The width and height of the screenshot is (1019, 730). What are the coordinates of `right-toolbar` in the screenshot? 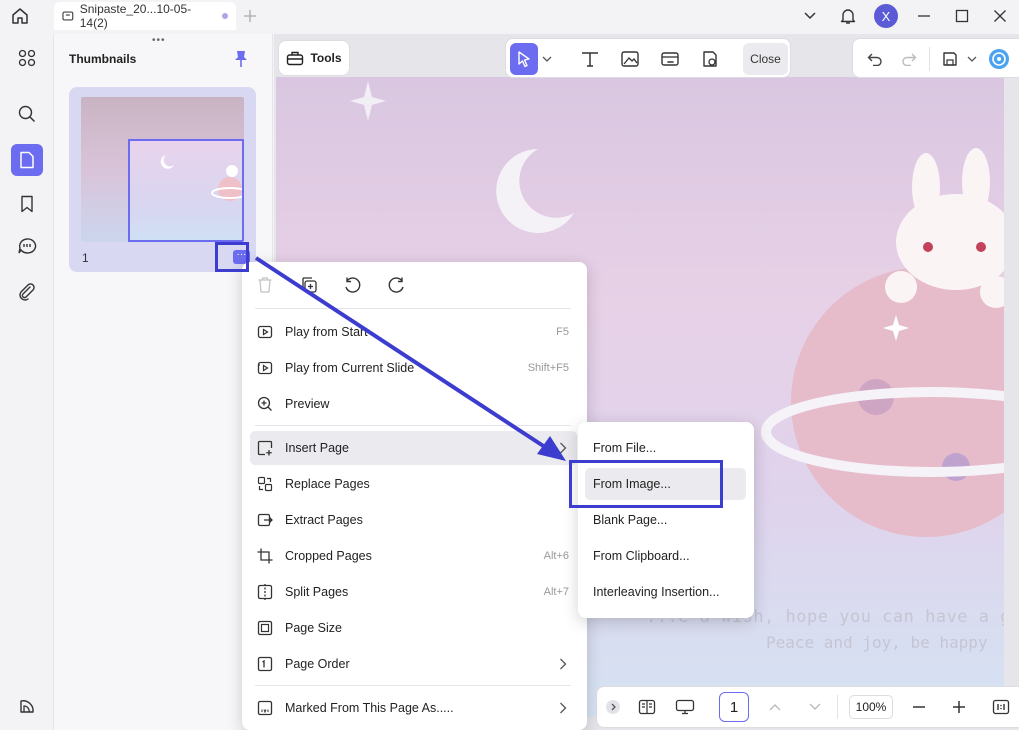 It's located at (935, 58).